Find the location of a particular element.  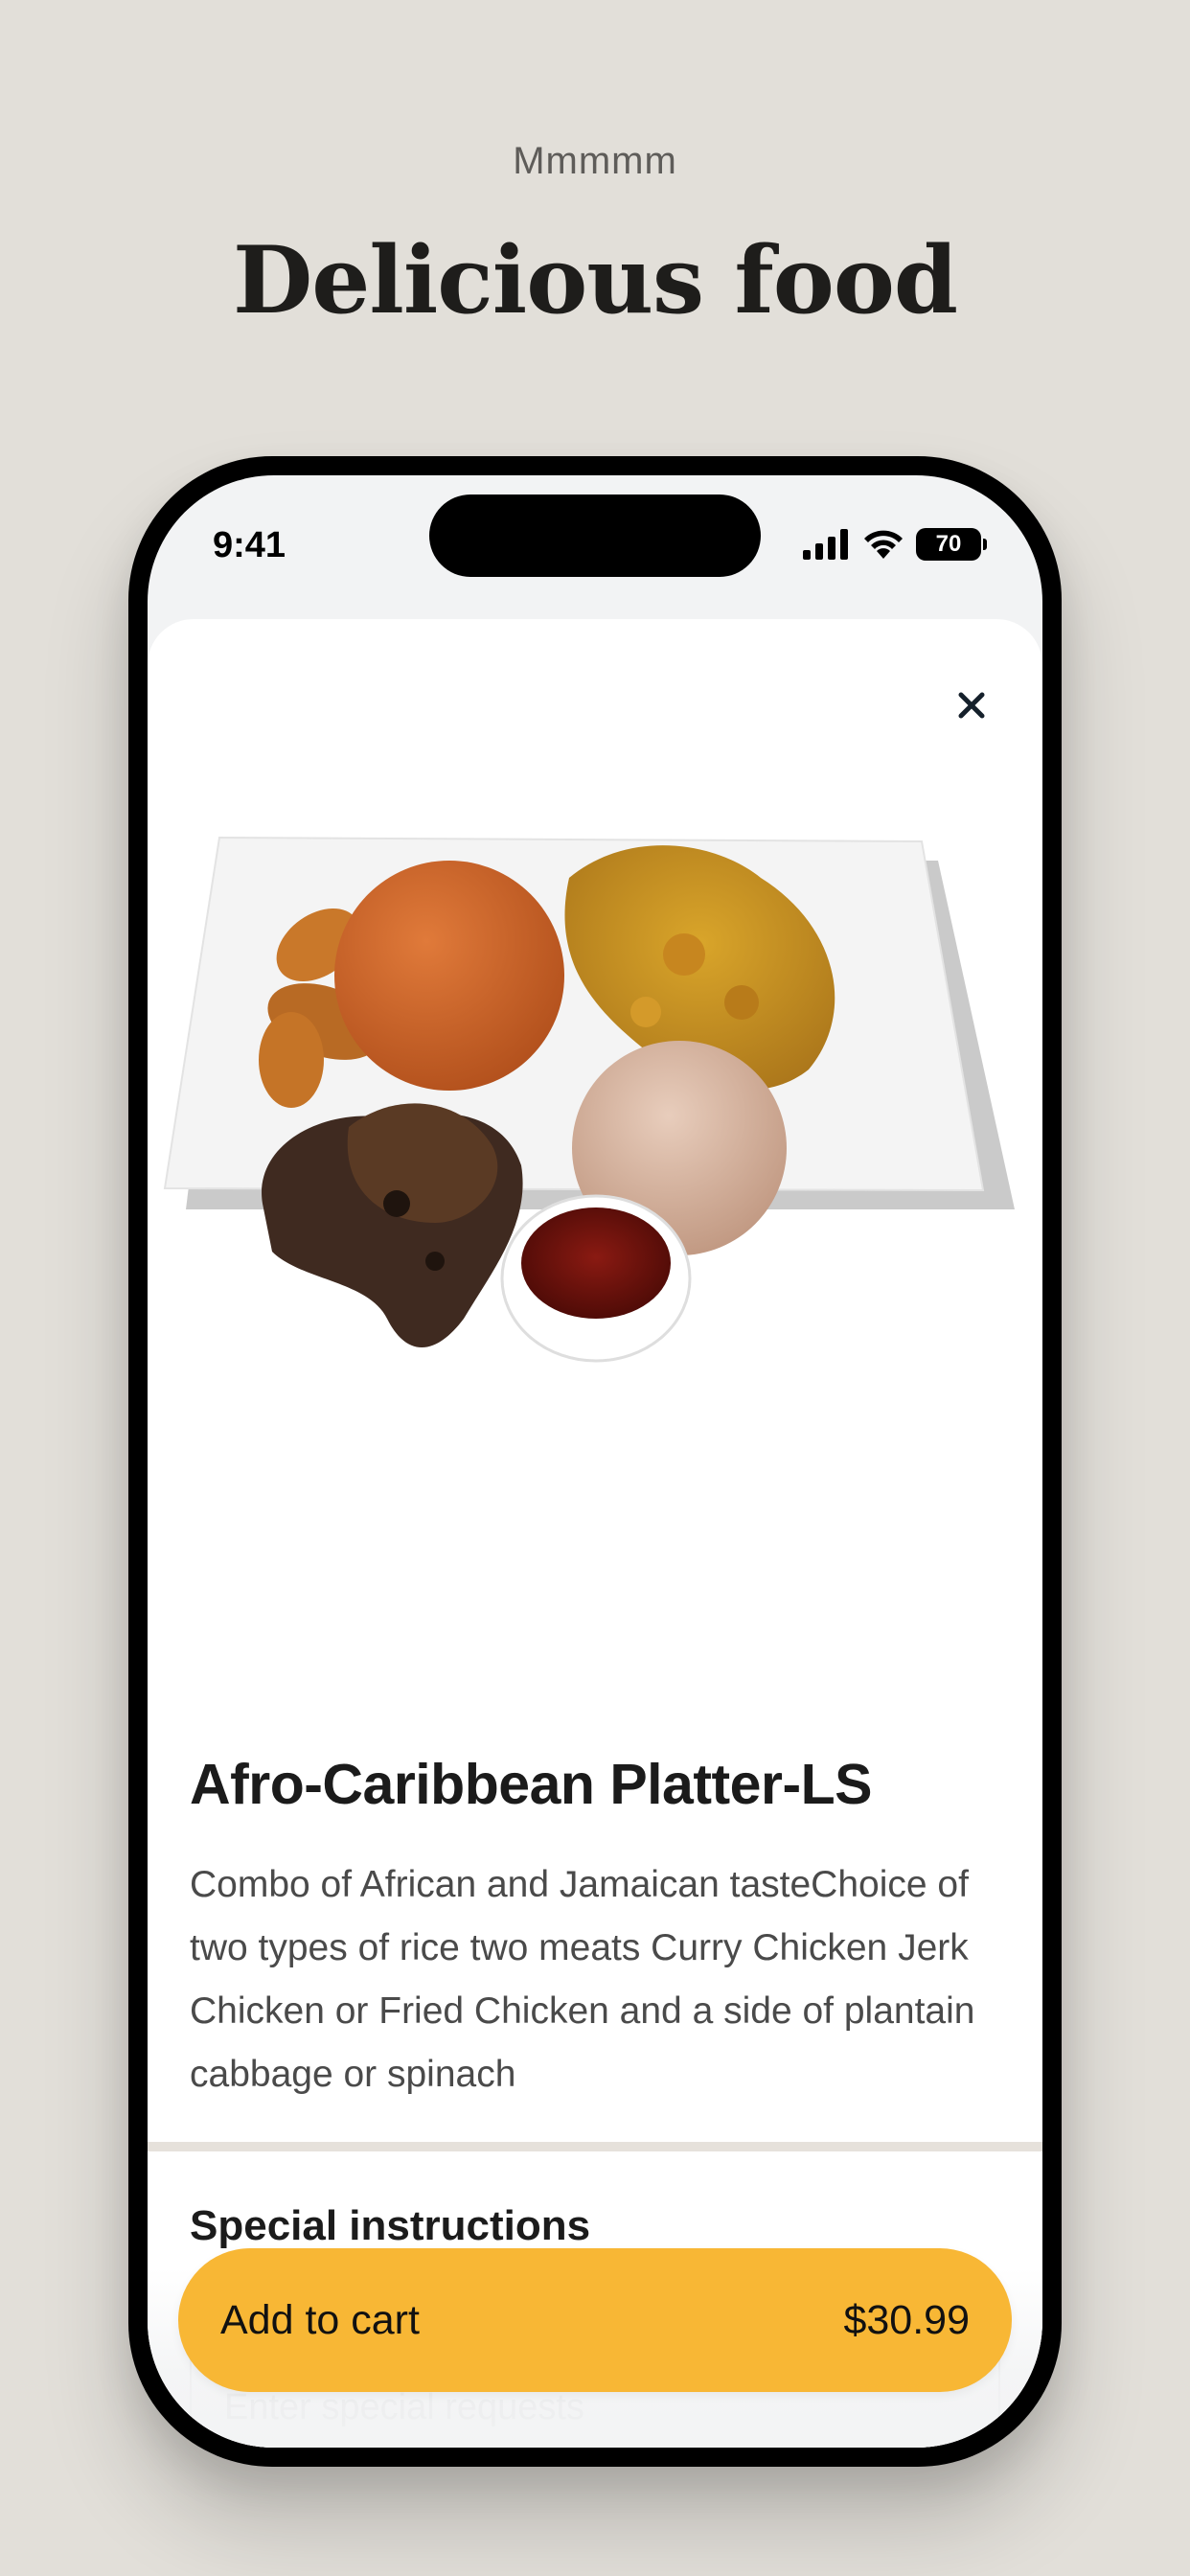

battery-icon: 70 is located at coordinates (952, 544).